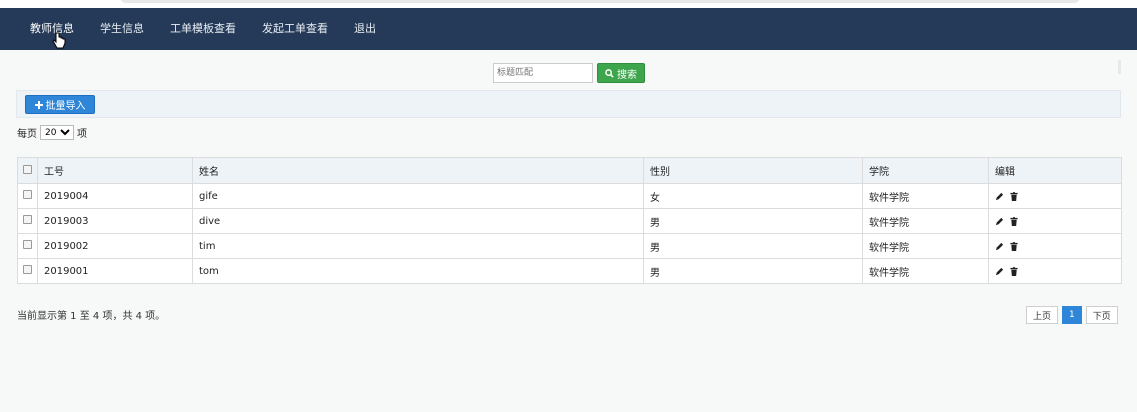 The height and width of the screenshot is (412, 1137). What do you see at coordinates (925, 170) in the screenshot?
I see `header-college: 学院` at bounding box center [925, 170].